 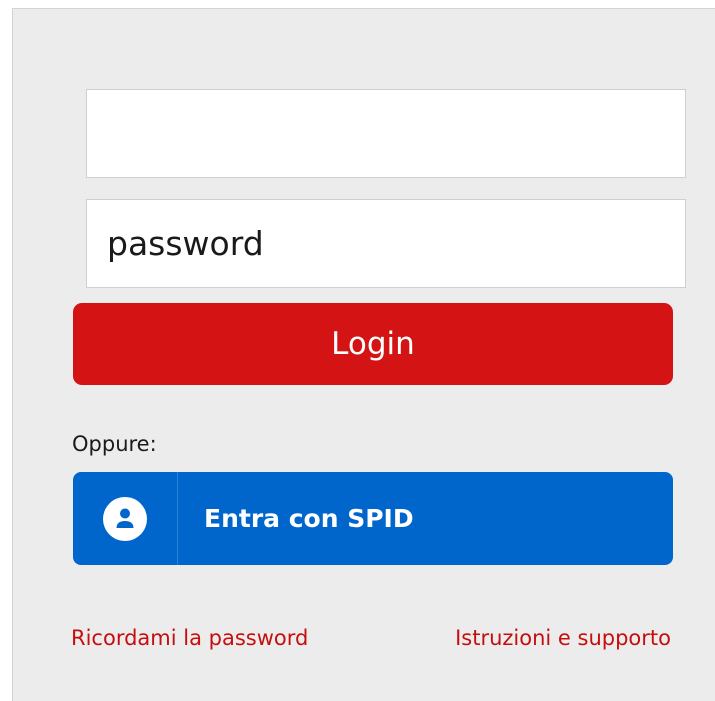 I want to click on support-link: Istruzioni e supporto, so click(x=563, y=638).